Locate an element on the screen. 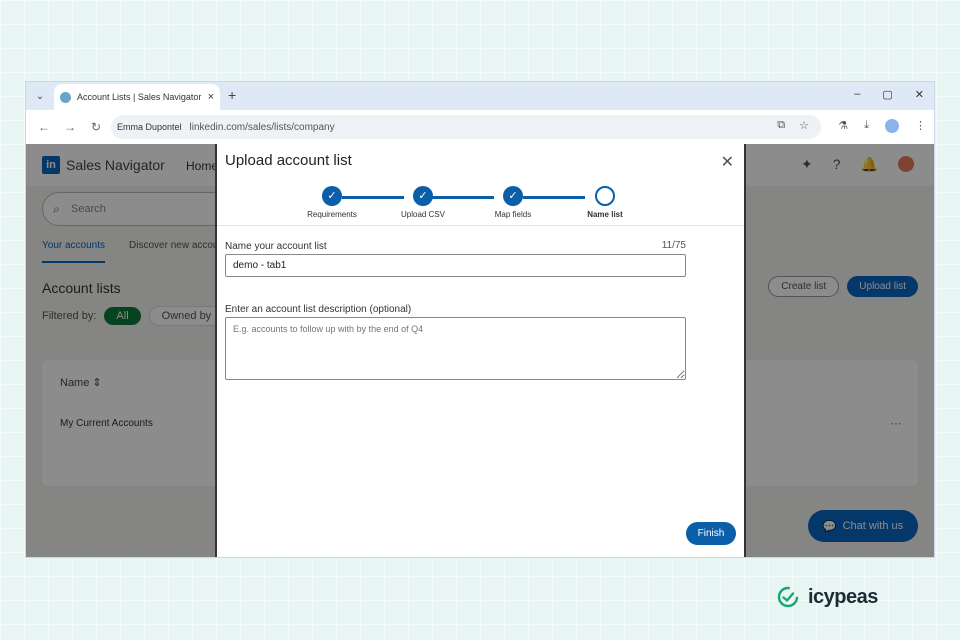 Image resolution: width=960 pixels, height=640 pixels. step-label: Name list is located at coordinates (605, 214).